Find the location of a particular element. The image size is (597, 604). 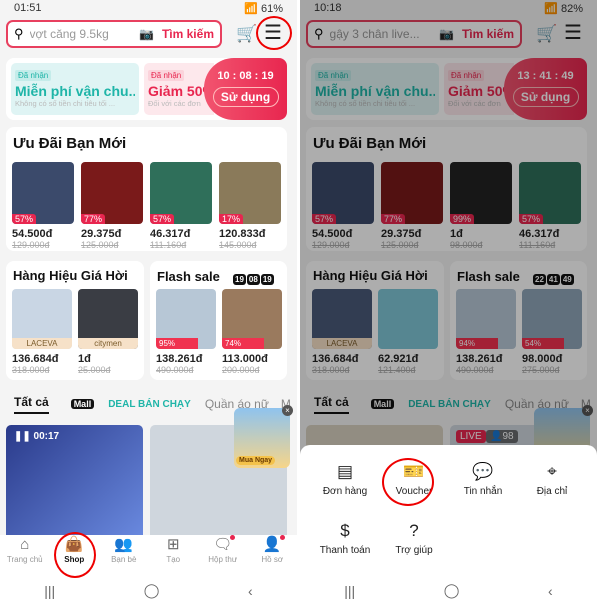

nav-item-6: 👤 Hồ sơ is located at coordinates (272, 556).